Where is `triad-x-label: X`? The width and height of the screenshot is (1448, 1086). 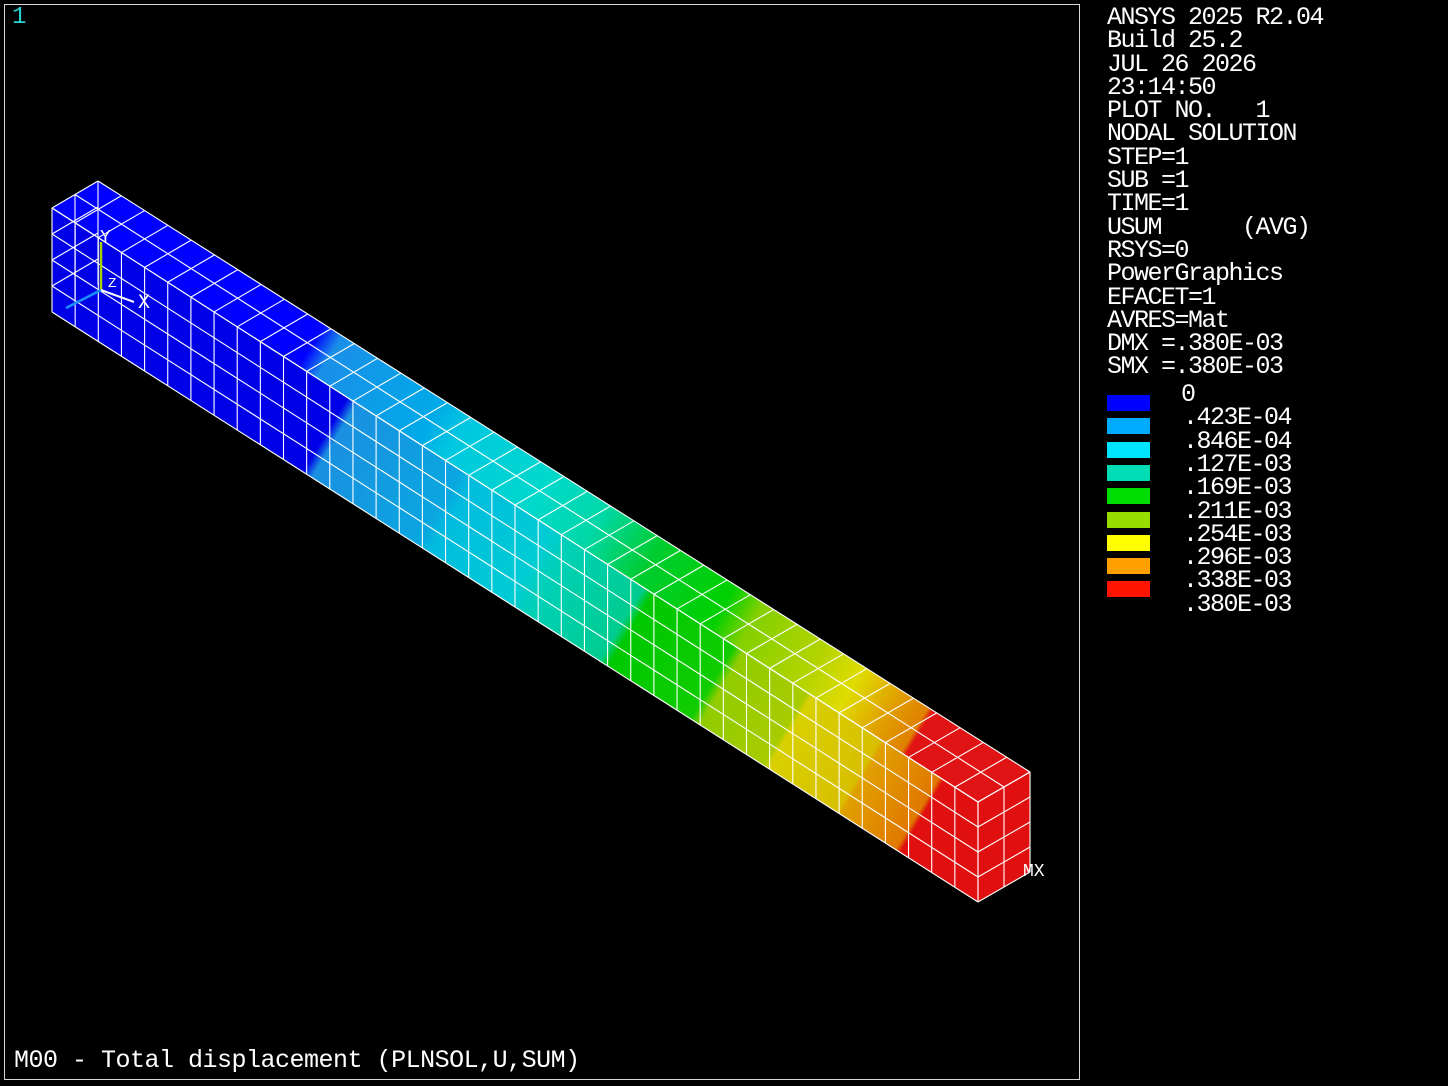
triad-x-label: X is located at coordinates (144, 303).